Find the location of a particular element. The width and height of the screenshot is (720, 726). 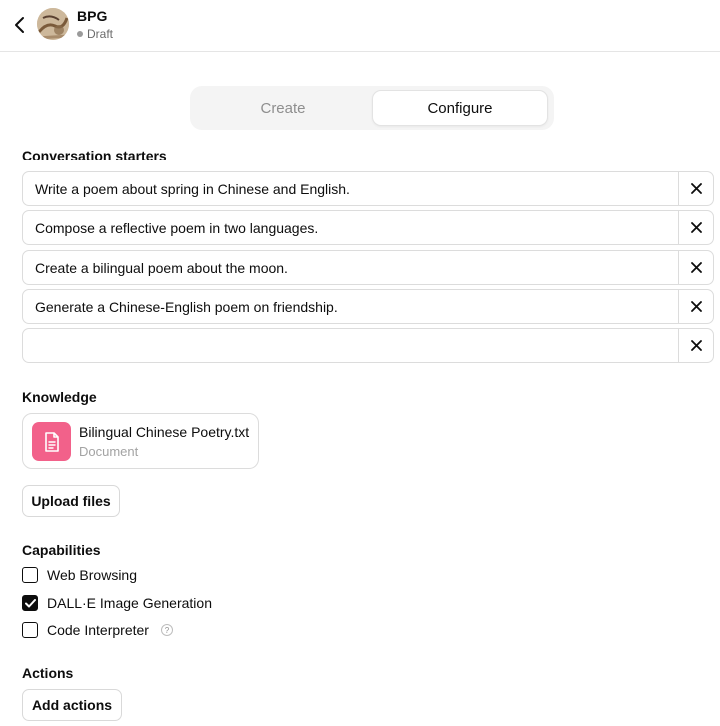

checkbox-checked is located at coordinates (30, 603).